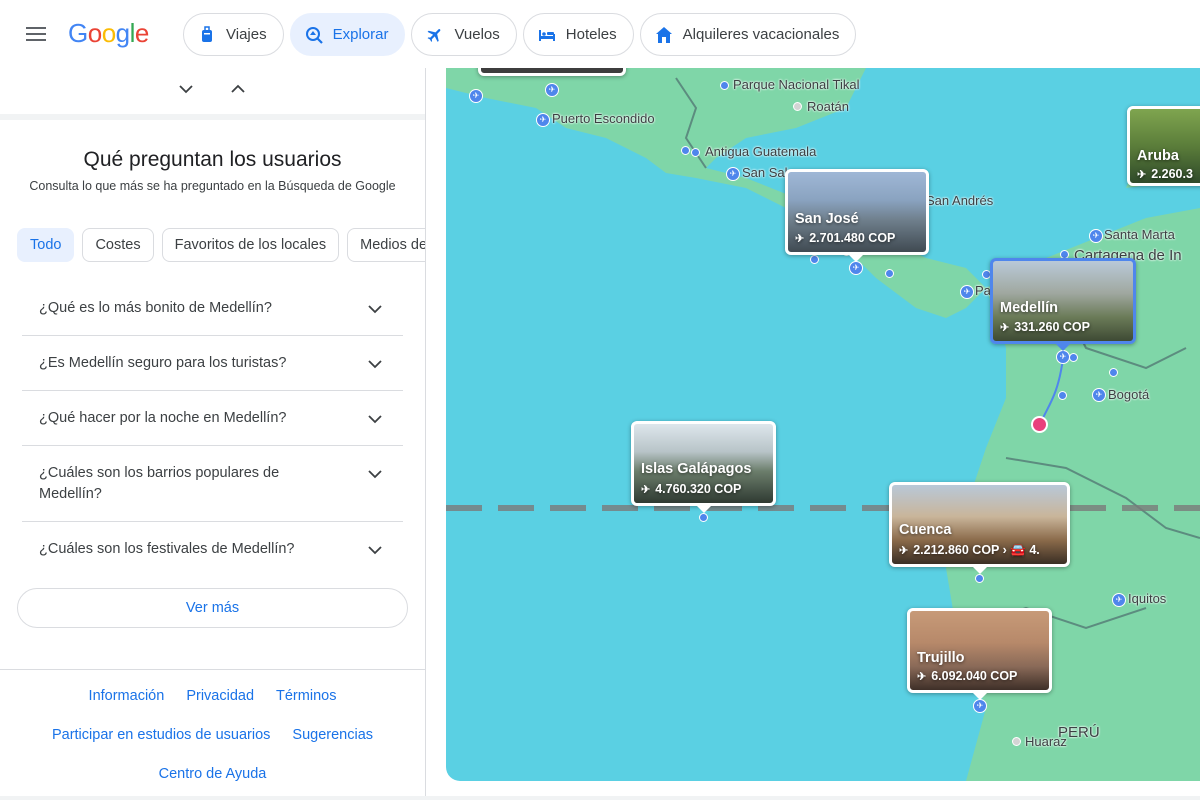 The height and width of the screenshot is (800, 1200). Describe the element at coordinates (696, 469) in the screenshot. I see `destination-name: Islas Galápagos` at that location.